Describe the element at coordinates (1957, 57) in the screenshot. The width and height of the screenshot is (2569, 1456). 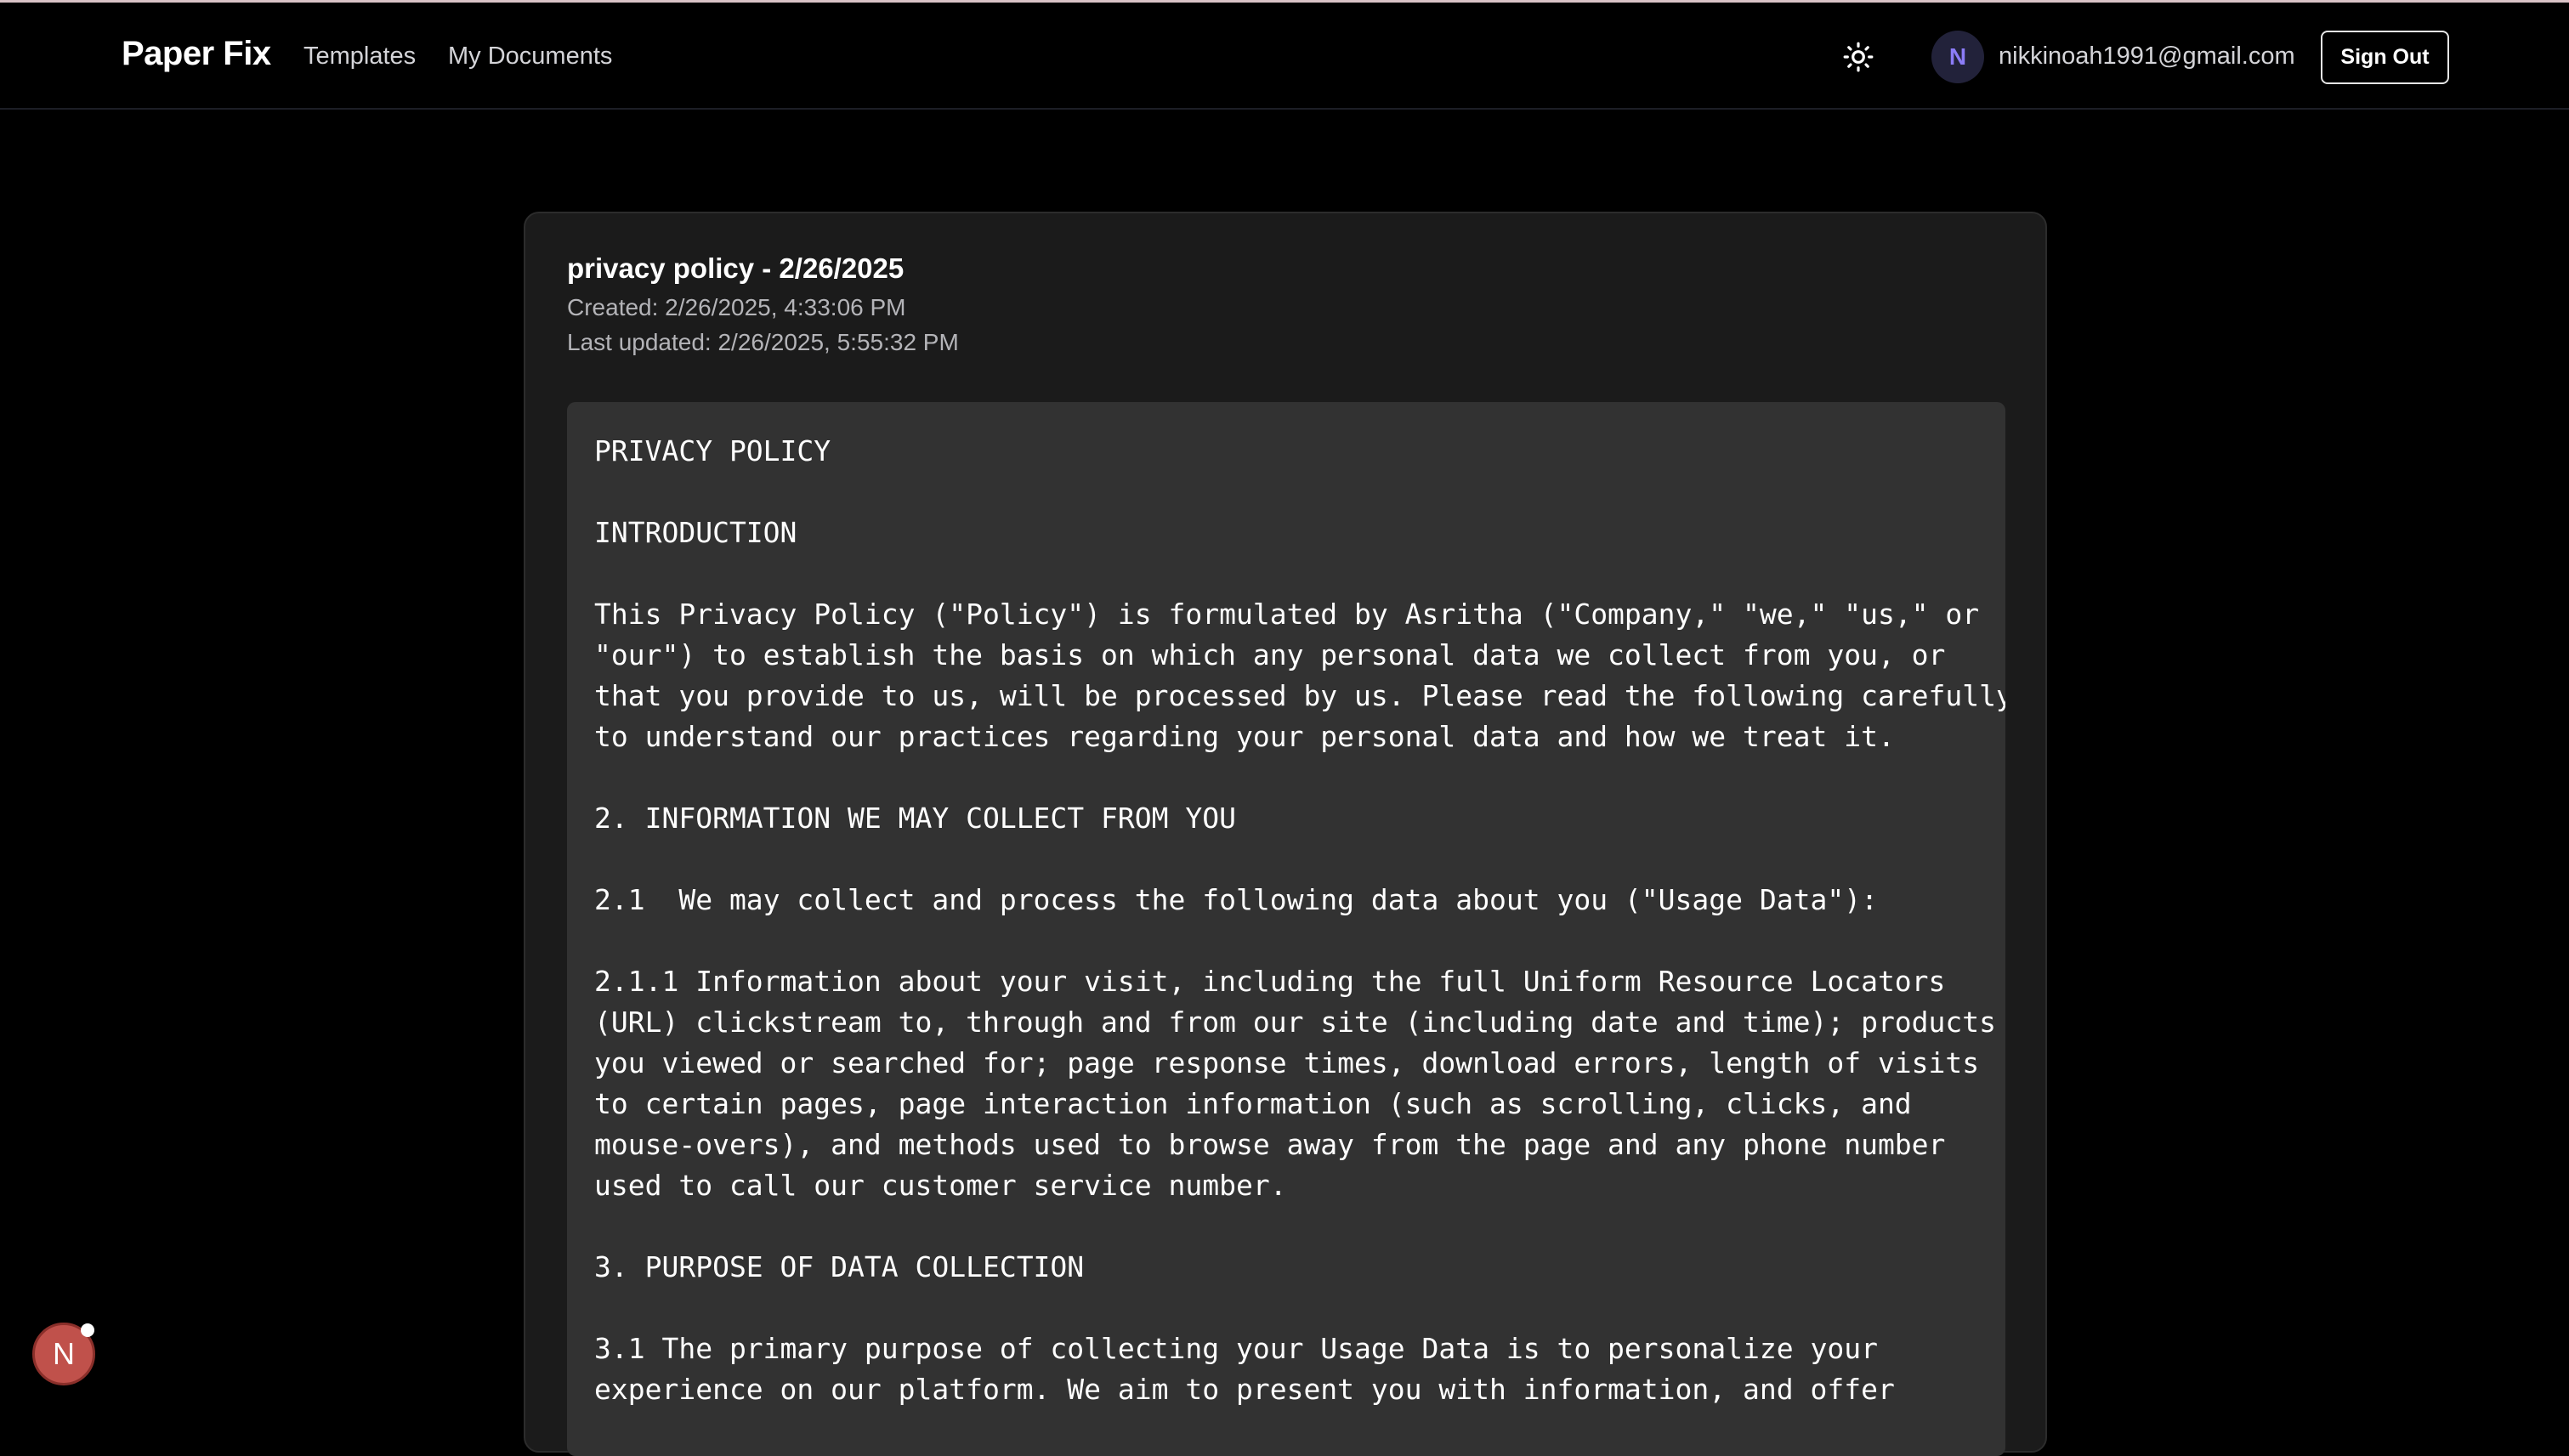
I see `user-avatar: N` at that location.